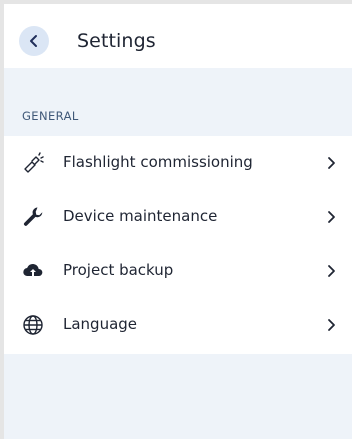 The height and width of the screenshot is (439, 352). What do you see at coordinates (178, 271) in the screenshot?
I see `settings-item-project-backup: Project backup` at bounding box center [178, 271].